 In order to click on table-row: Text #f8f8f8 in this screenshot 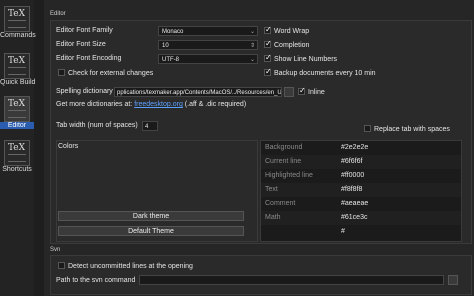, I will do `click(361, 190)`.